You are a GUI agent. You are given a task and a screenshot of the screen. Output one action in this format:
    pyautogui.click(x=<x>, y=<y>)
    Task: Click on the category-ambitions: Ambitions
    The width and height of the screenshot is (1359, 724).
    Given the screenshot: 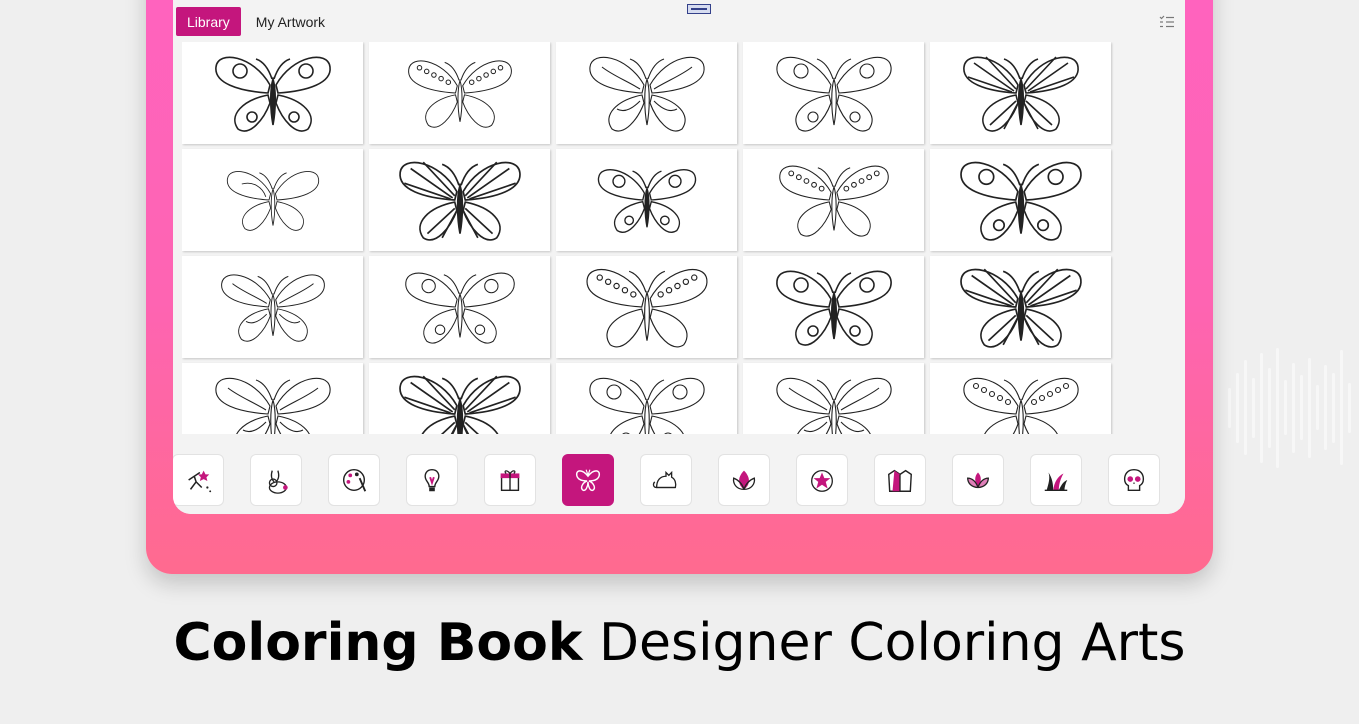 What is the action you would take?
    pyautogui.click(x=205, y=484)
    